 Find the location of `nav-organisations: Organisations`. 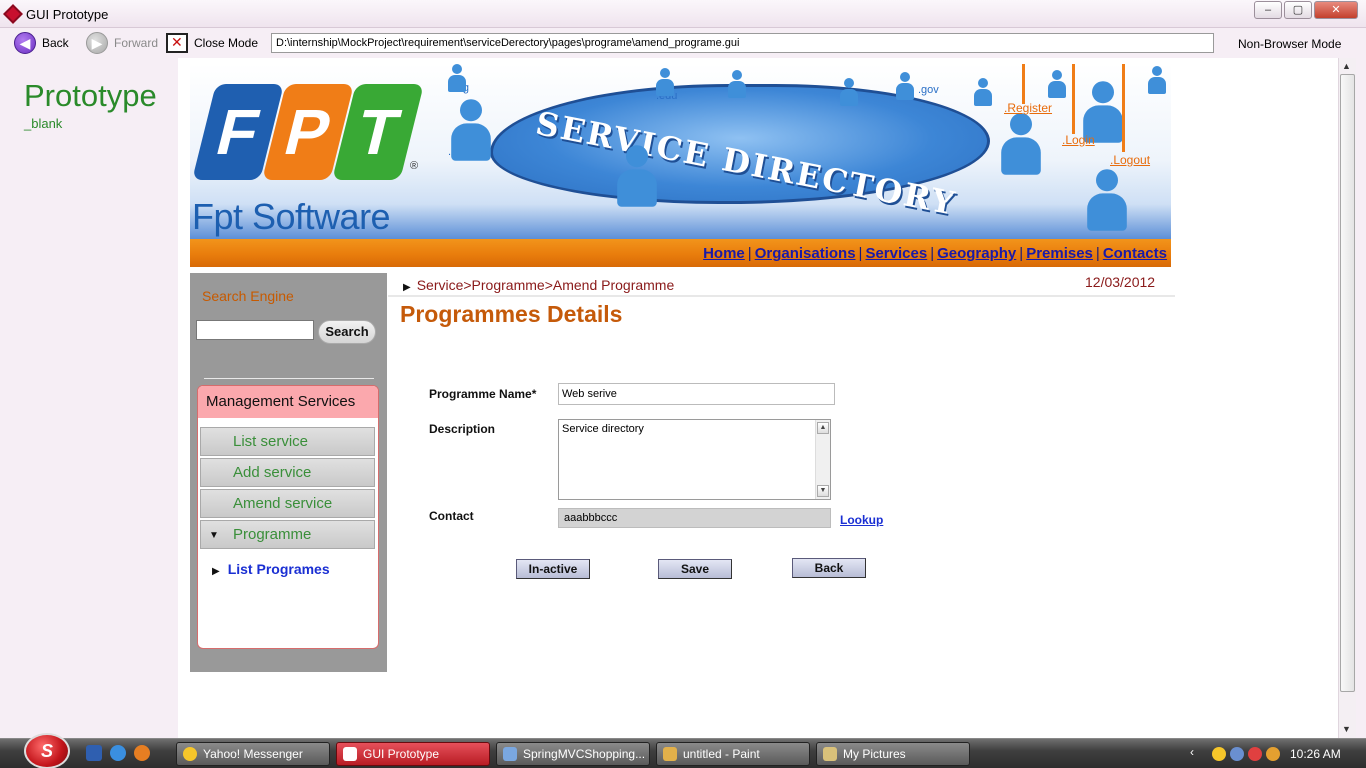

nav-organisations: Organisations is located at coordinates (805, 253).